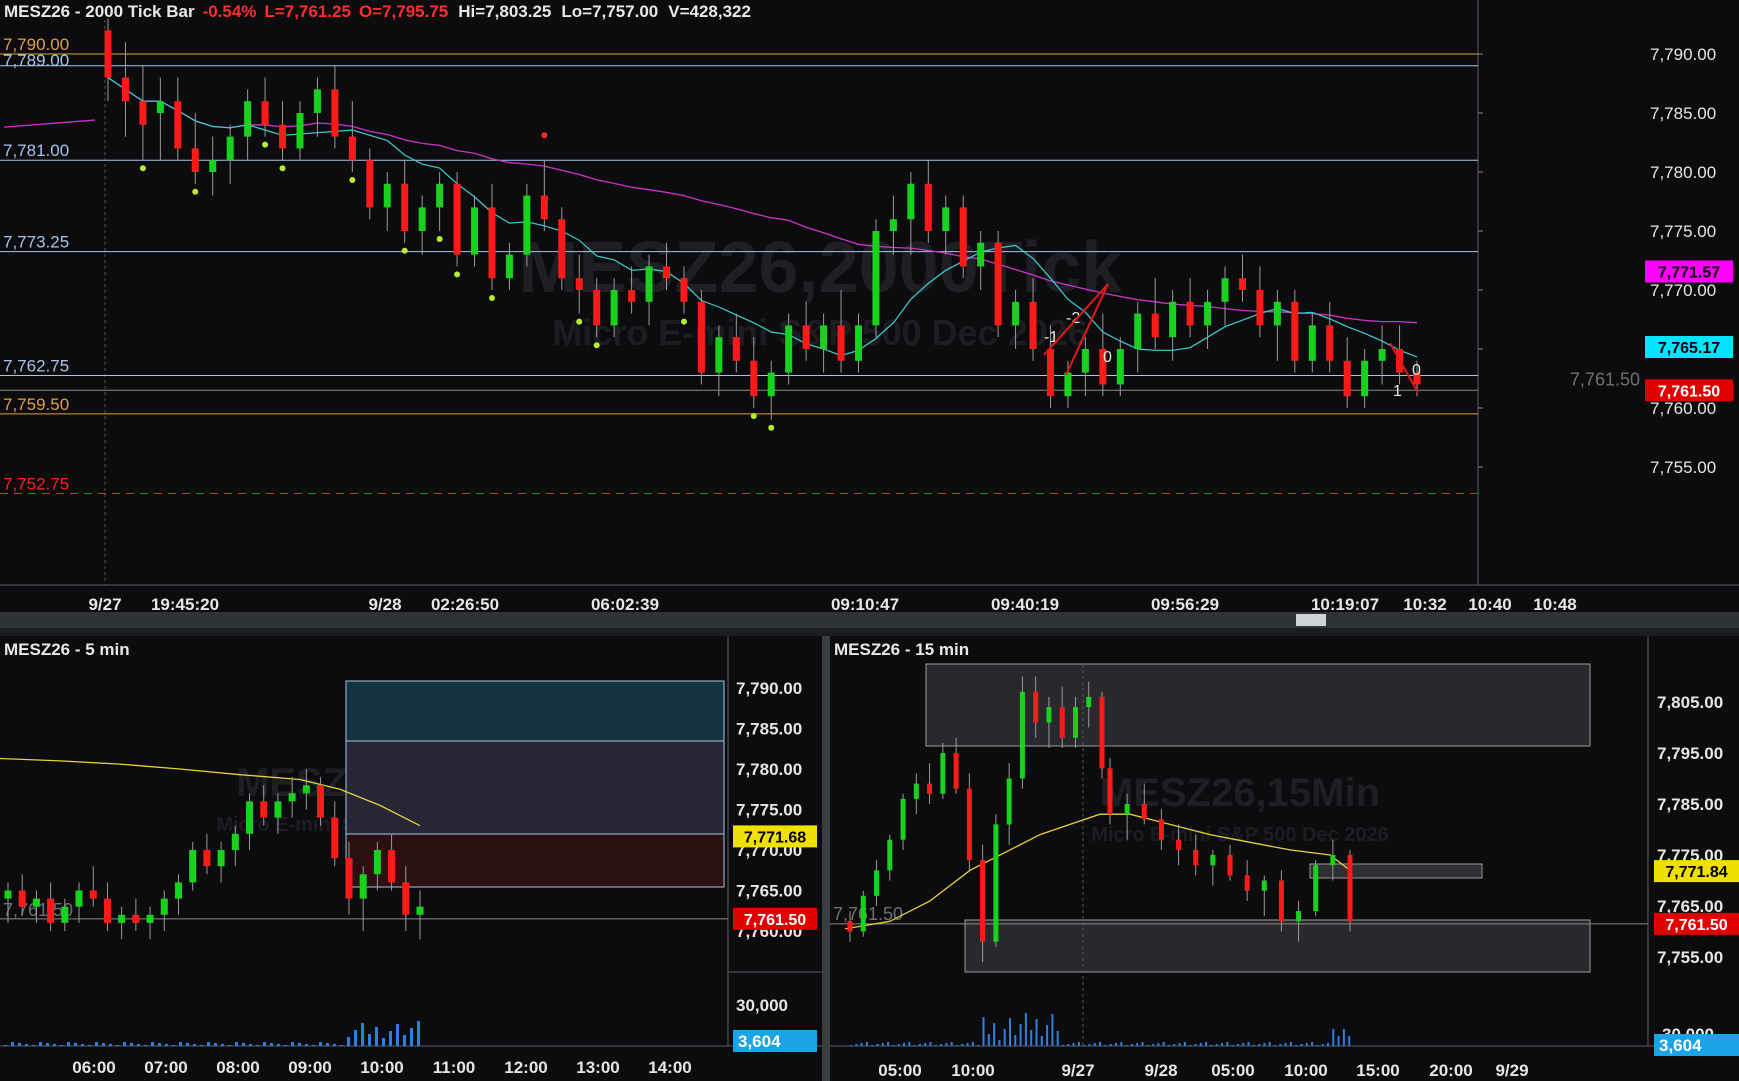 This screenshot has width=1739, height=1081. I want to click on tick-chart-volume: V=428,322, so click(709, 11).